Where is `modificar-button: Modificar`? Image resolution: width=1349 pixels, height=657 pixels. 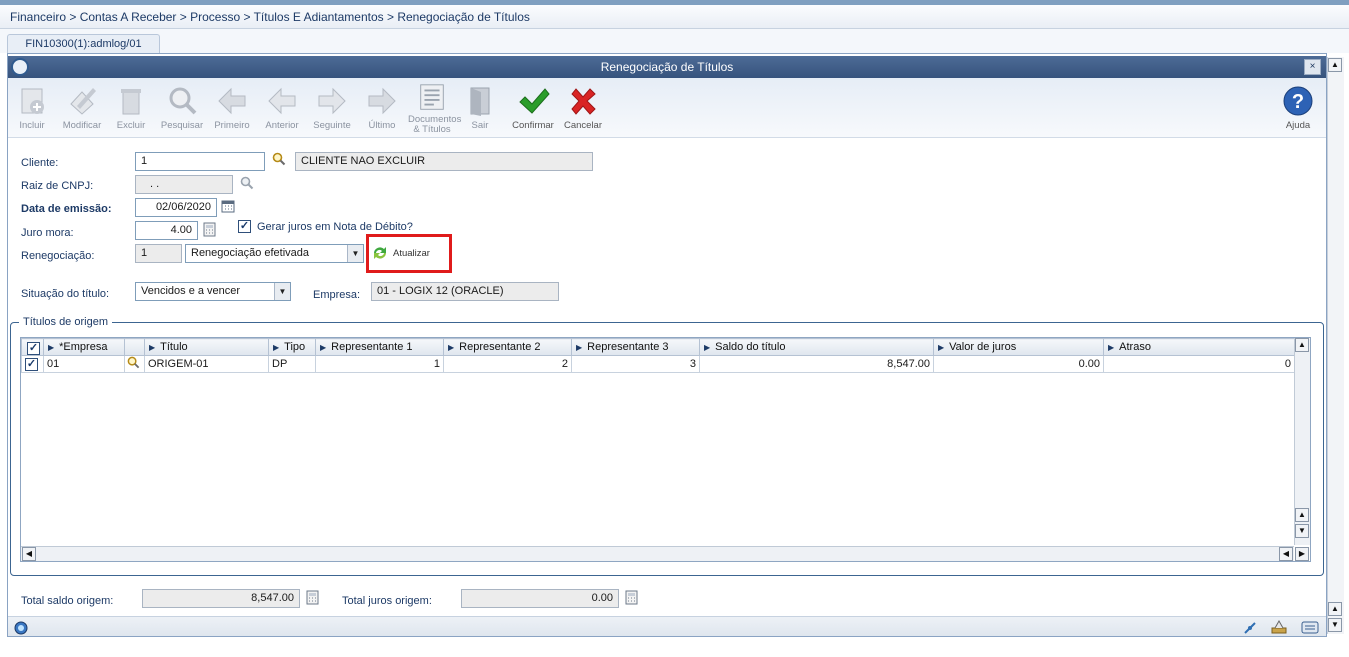 modificar-button: Modificar is located at coordinates (82, 109).